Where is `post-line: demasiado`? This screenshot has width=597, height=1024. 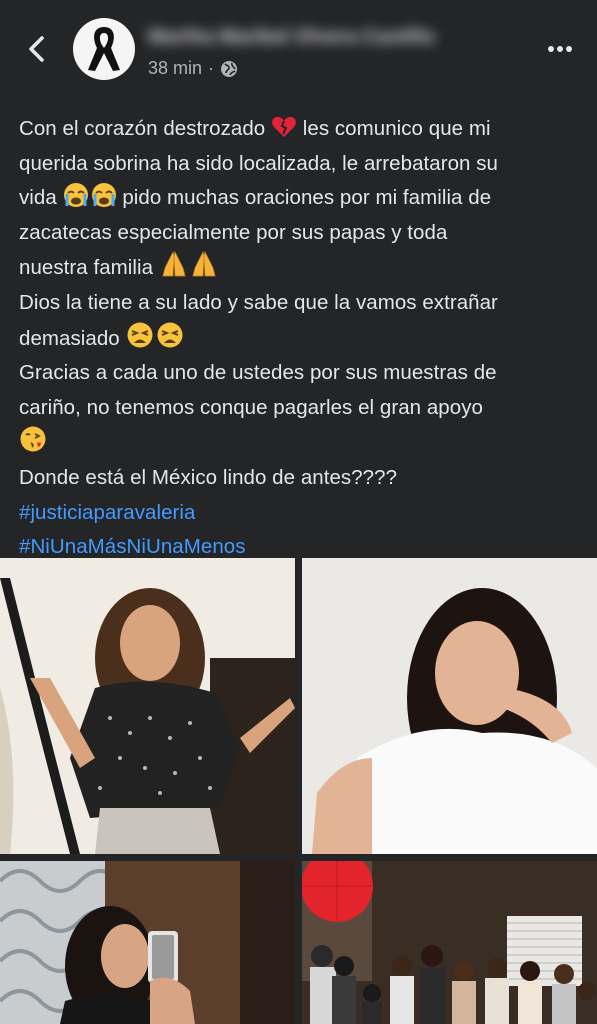
post-line: demasiado is located at coordinates (299, 339).